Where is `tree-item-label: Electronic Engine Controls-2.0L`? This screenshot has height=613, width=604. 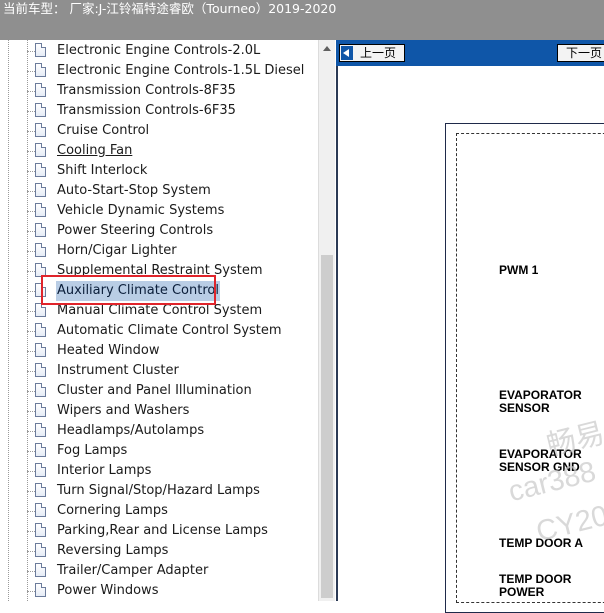
tree-item-label: Electronic Engine Controls-2.0L is located at coordinates (158, 51).